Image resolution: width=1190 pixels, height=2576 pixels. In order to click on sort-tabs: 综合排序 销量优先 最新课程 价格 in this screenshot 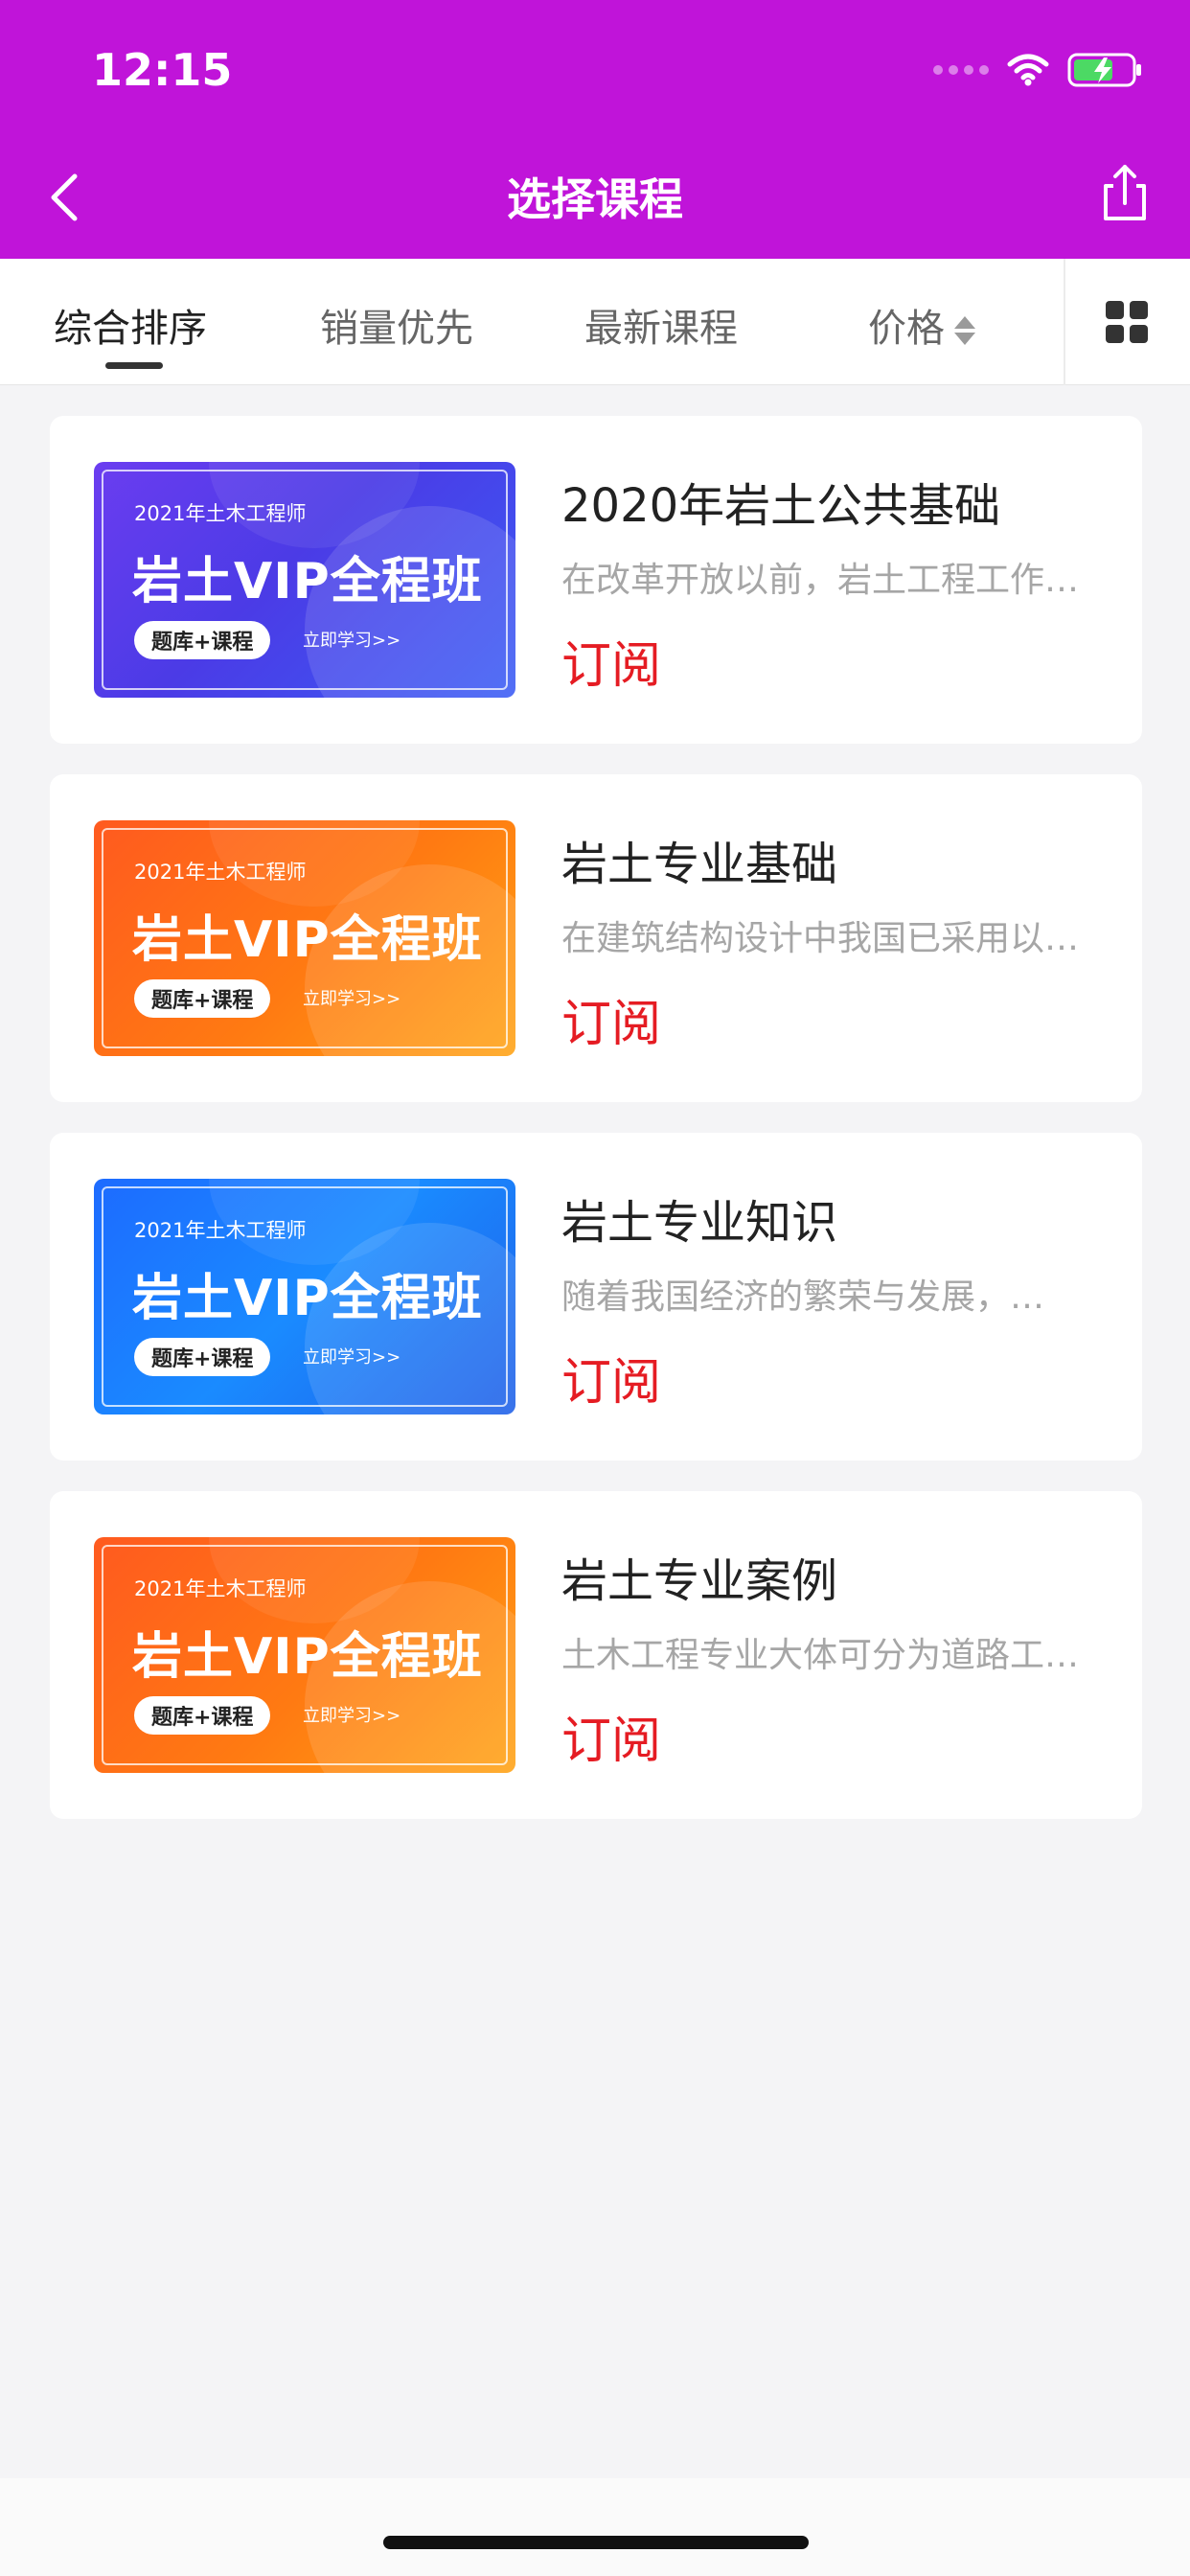, I will do `click(595, 322)`.